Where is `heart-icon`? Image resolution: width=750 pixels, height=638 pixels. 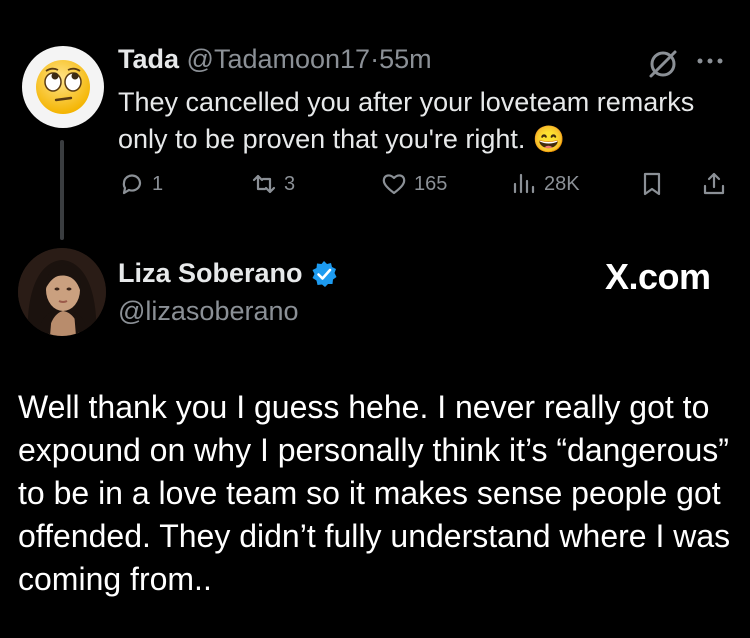 heart-icon is located at coordinates (394, 184).